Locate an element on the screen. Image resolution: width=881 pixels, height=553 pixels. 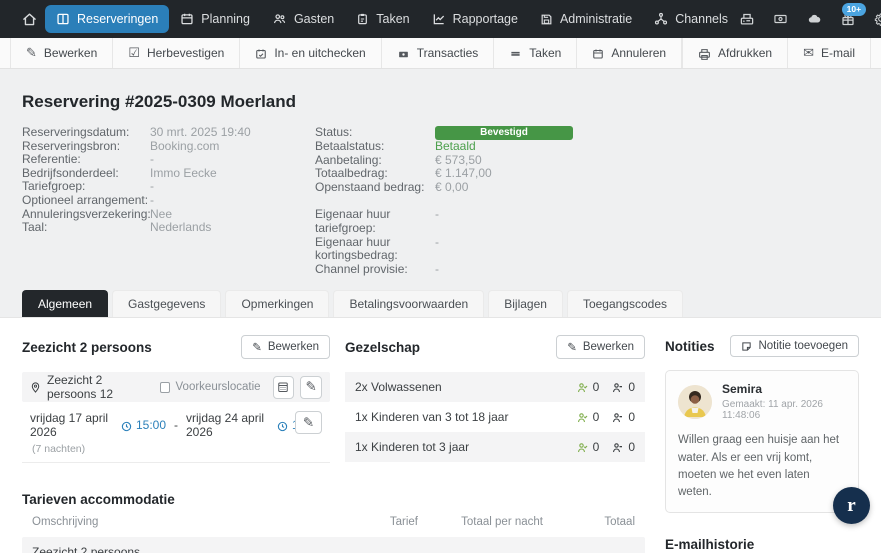
calendar-cancel-icon is located at coordinates (598, 53).